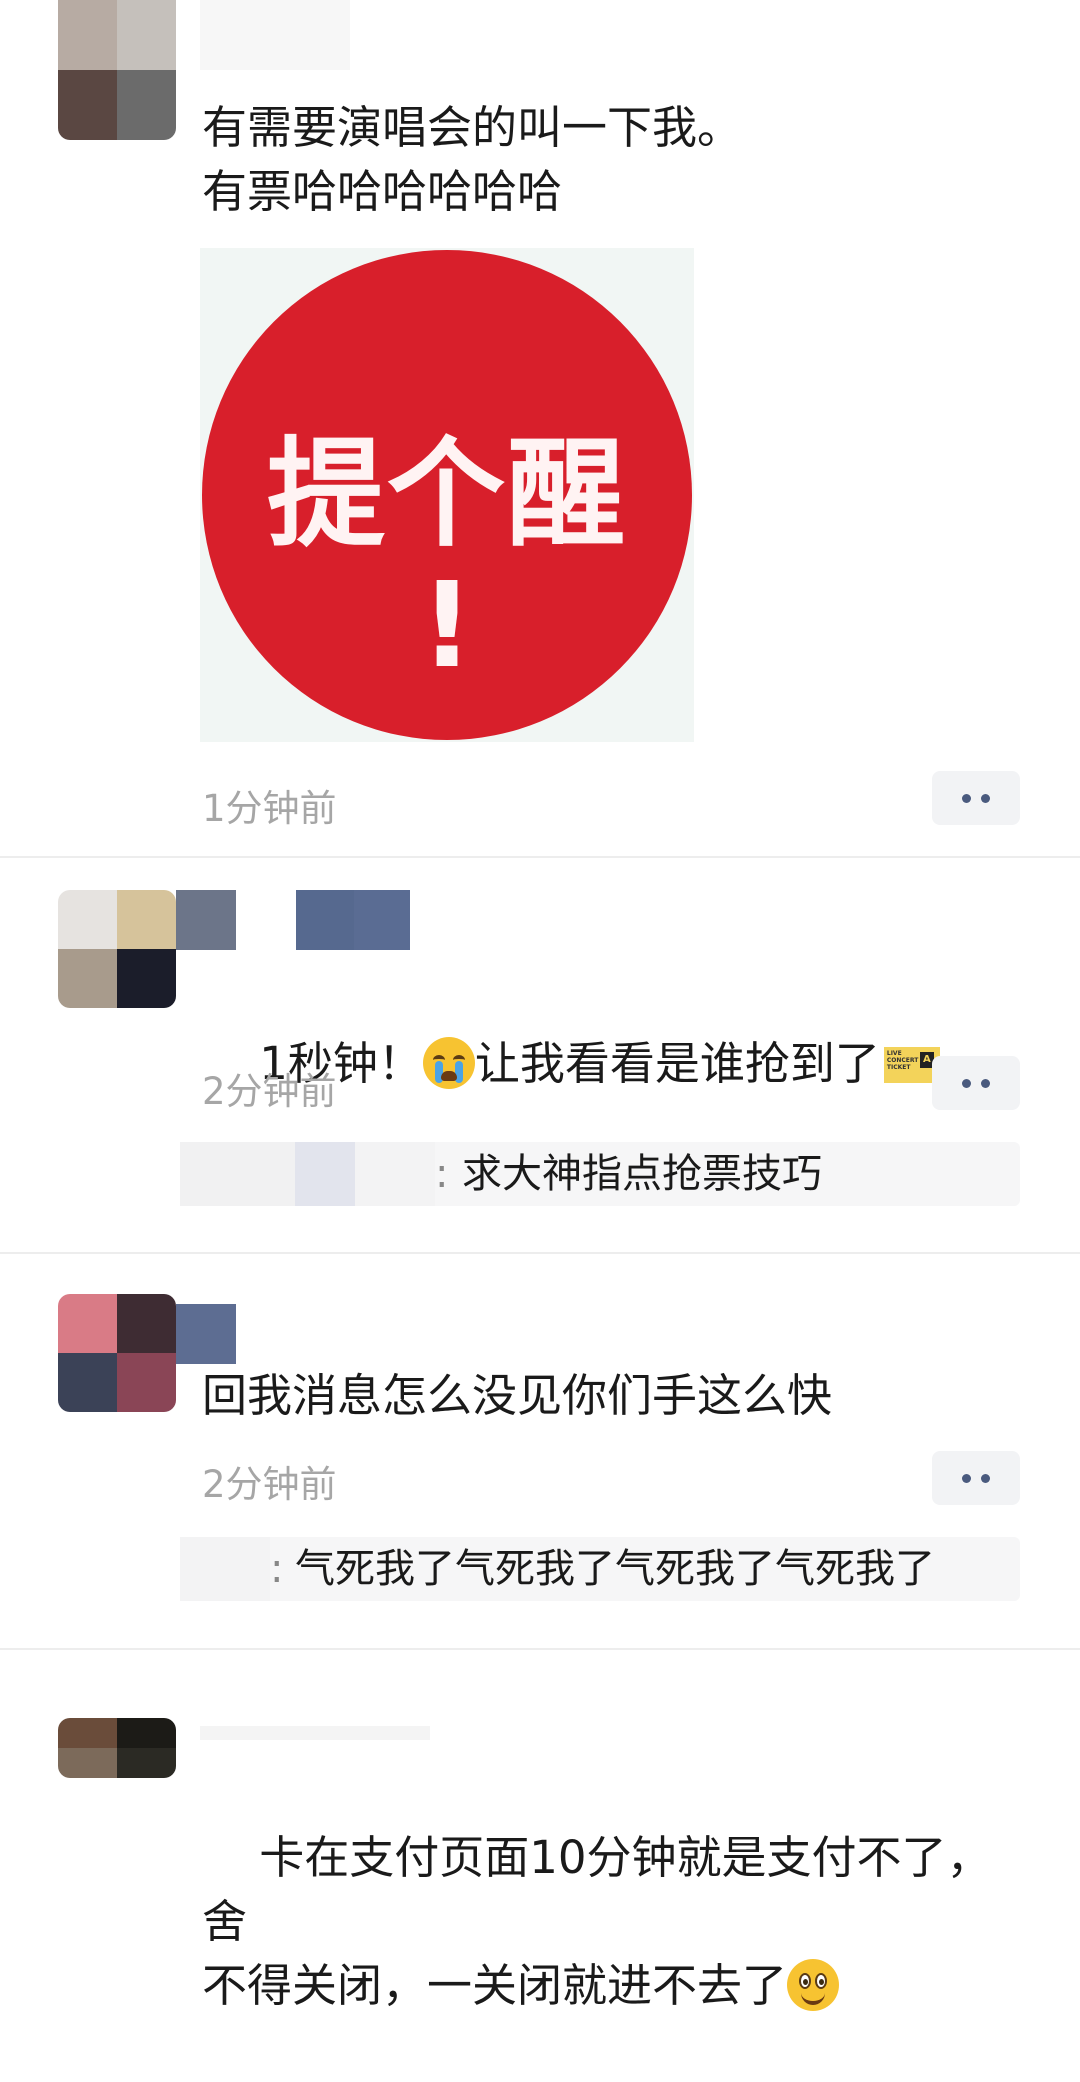 This screenshot has width=1080, height=2082. What do you see at coordinates (813, 1985) in the screenshot?
I see `smiling-face-icon` at bounding box center [813, 1985].